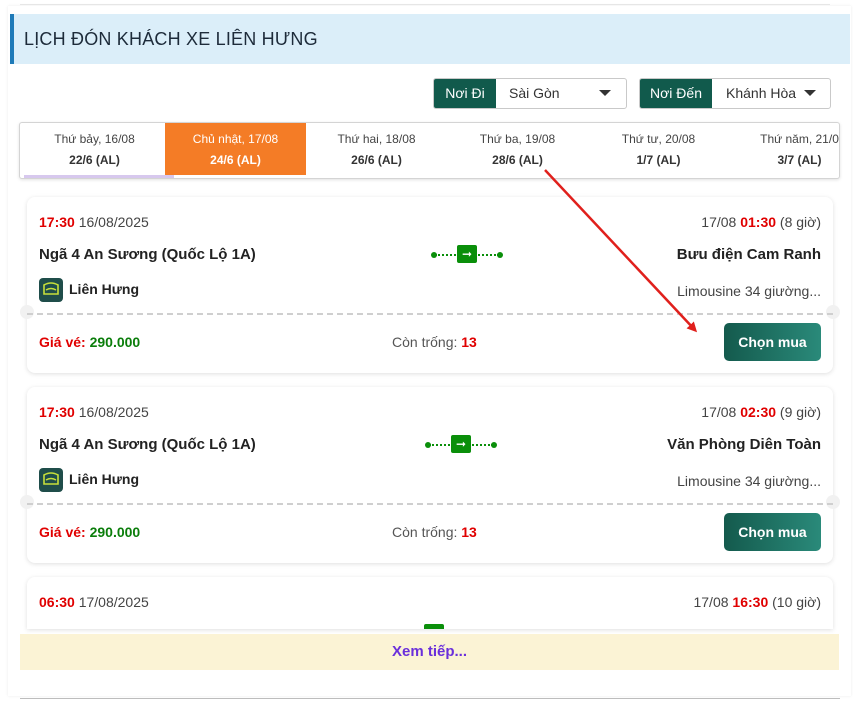  What do you see at coordinates (784, 149) in the screenshot?
I see `date-tab: Thứ năm, 21/0 3/7 (AL)` at bounding box center [784, 149].